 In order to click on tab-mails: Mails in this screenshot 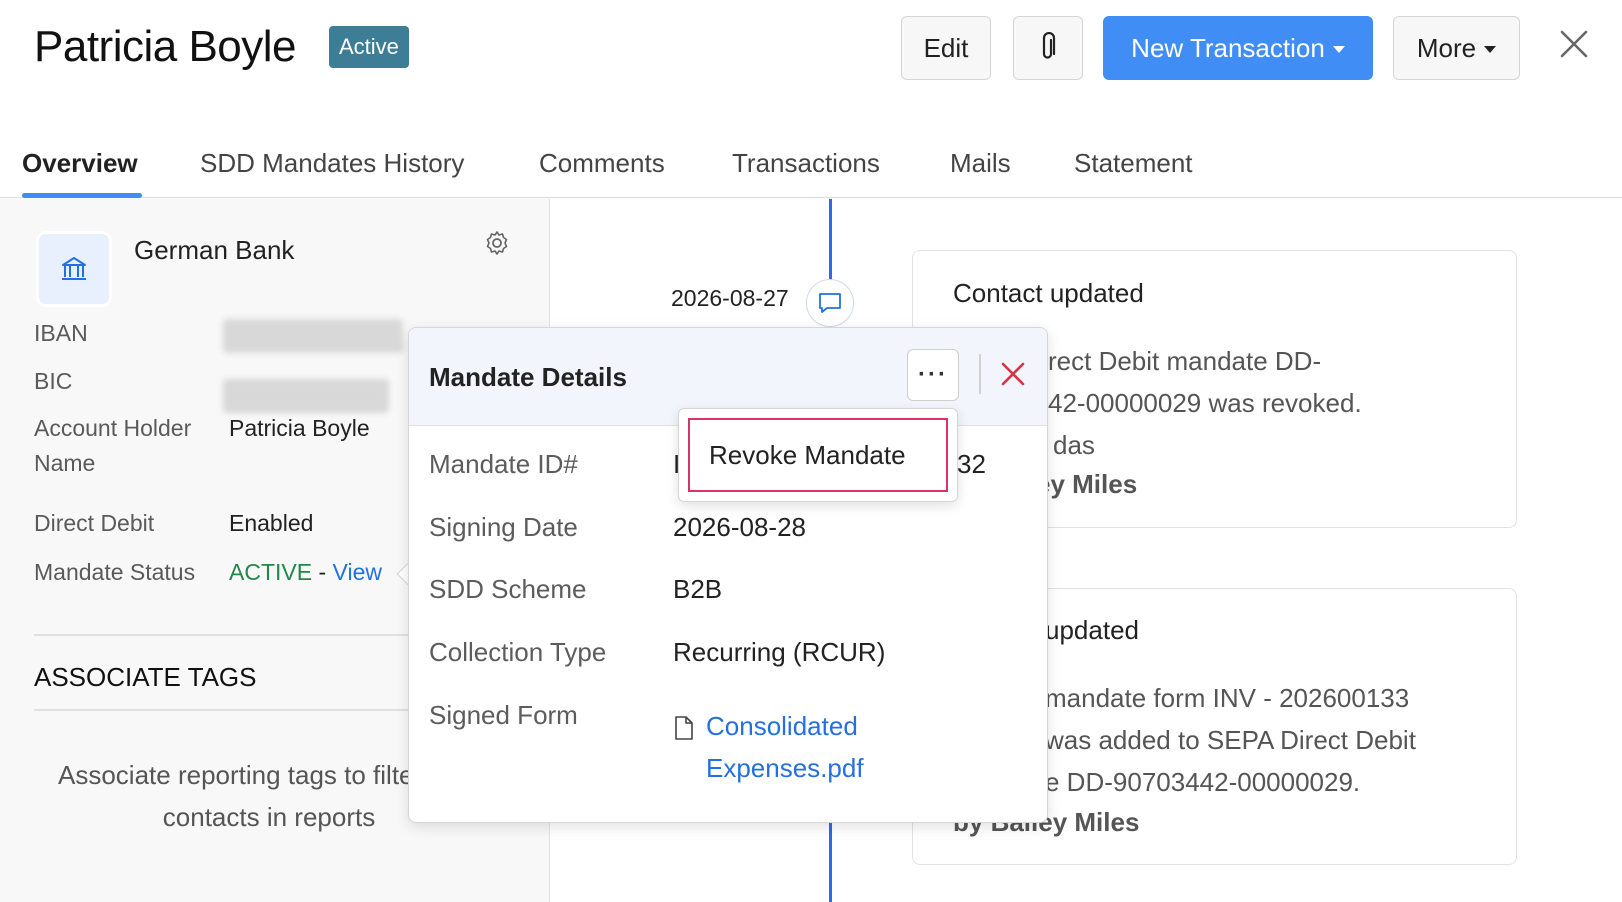, I will do `click(980, 163)`.